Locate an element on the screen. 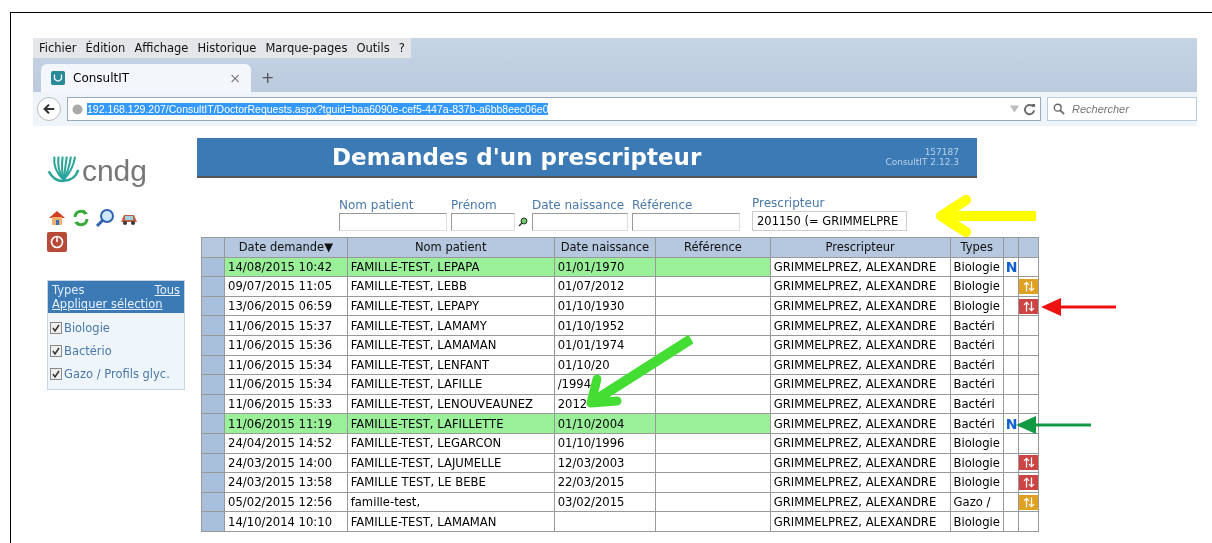 Image resolution: width=1212 pixels, height=543 pixels. prescriber-select: 201150 (= GRIMMELPRE is located at coordinates (829, 221).